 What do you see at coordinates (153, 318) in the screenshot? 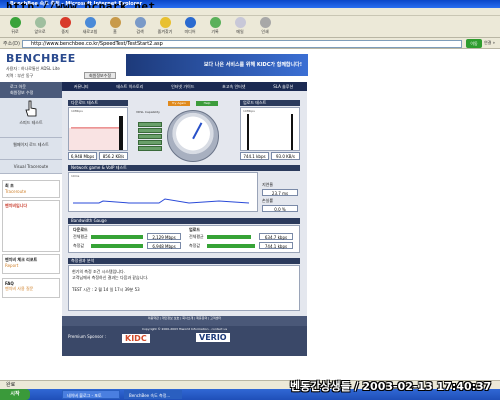
I see `footer-link-terms: 이용약관` at bounding box center [153, 318].